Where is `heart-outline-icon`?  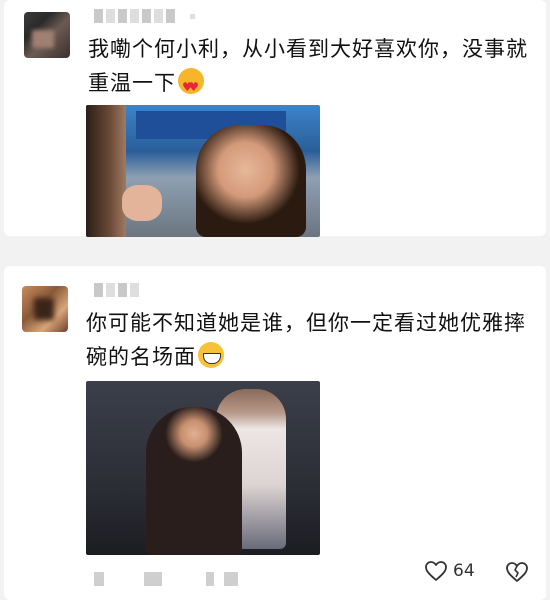
heart-outline-icon is located at coordinates (436, 571).